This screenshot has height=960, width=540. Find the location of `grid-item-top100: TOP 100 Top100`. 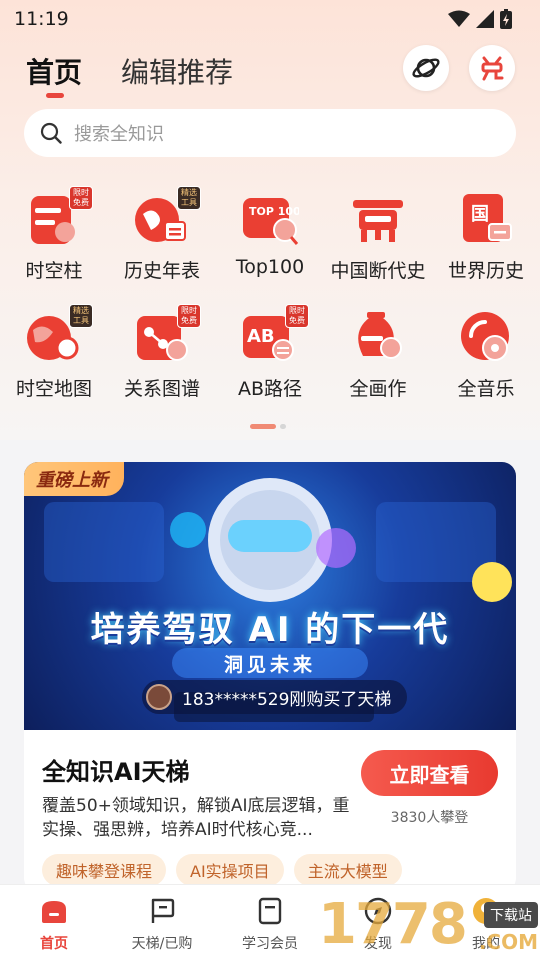

grid-item-top100: TOP 100 Top100 is located at coordinates (270, 245).